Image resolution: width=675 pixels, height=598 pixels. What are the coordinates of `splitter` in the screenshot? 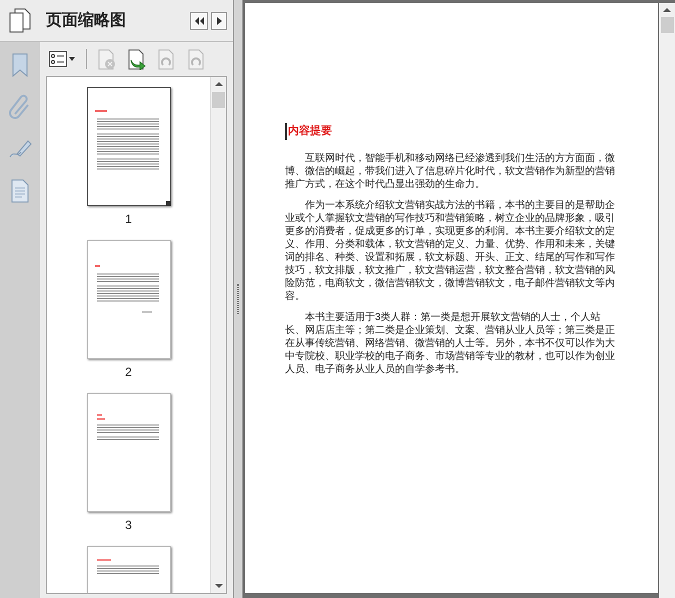 It's located at (238, 299).